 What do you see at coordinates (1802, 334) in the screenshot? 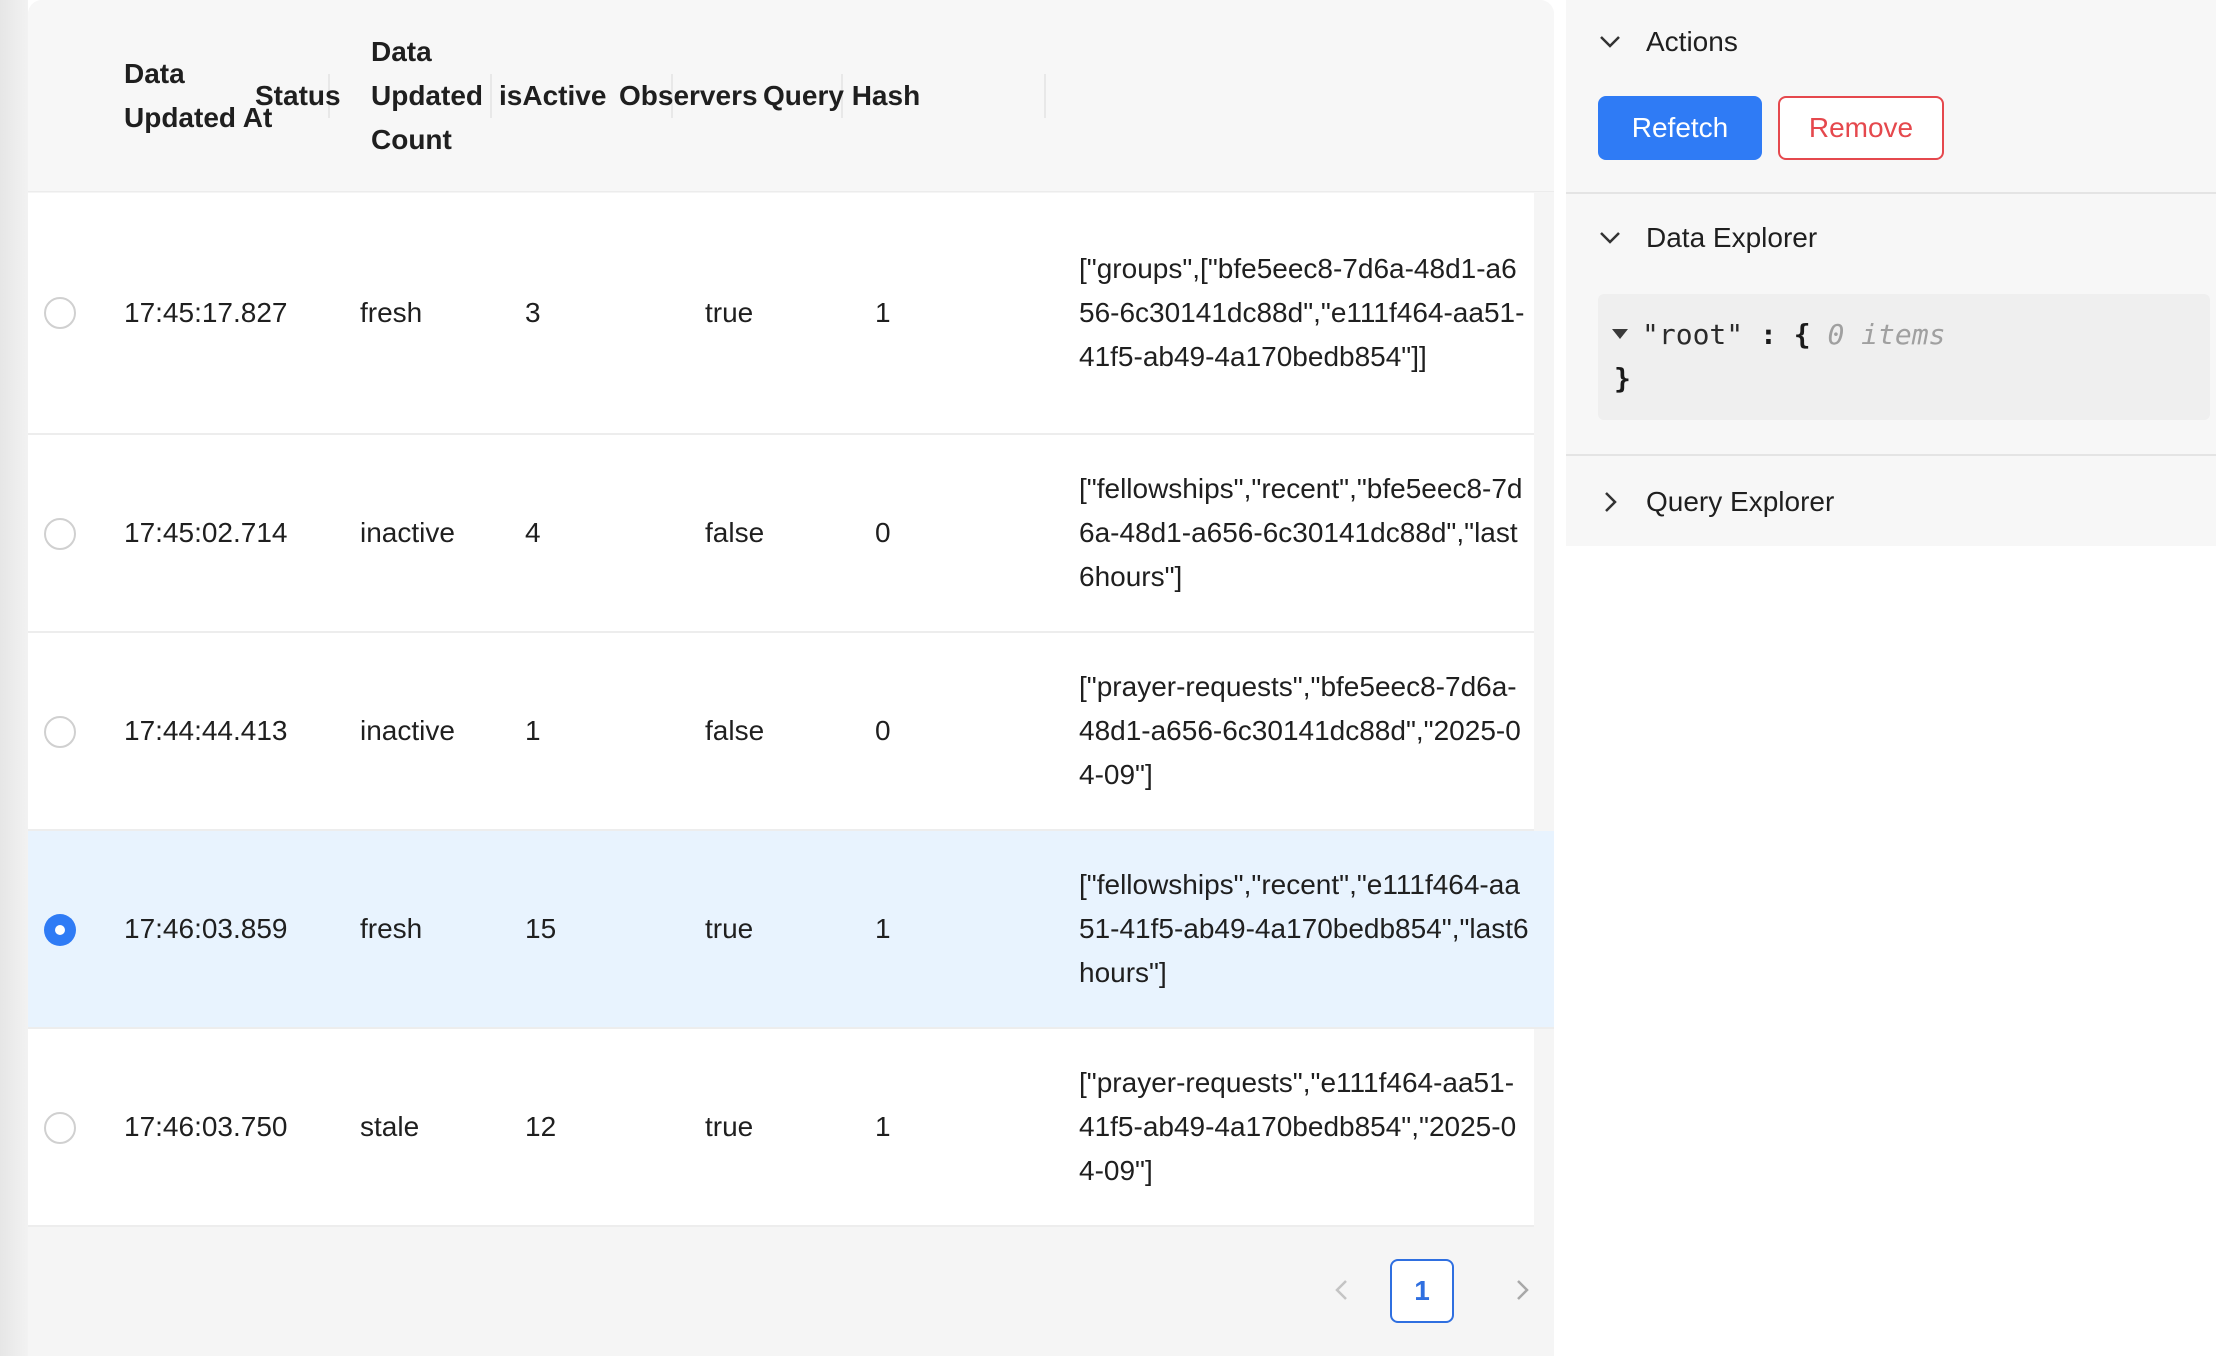
I see `json-open-brace: {` at bounding box center [1802, 334].